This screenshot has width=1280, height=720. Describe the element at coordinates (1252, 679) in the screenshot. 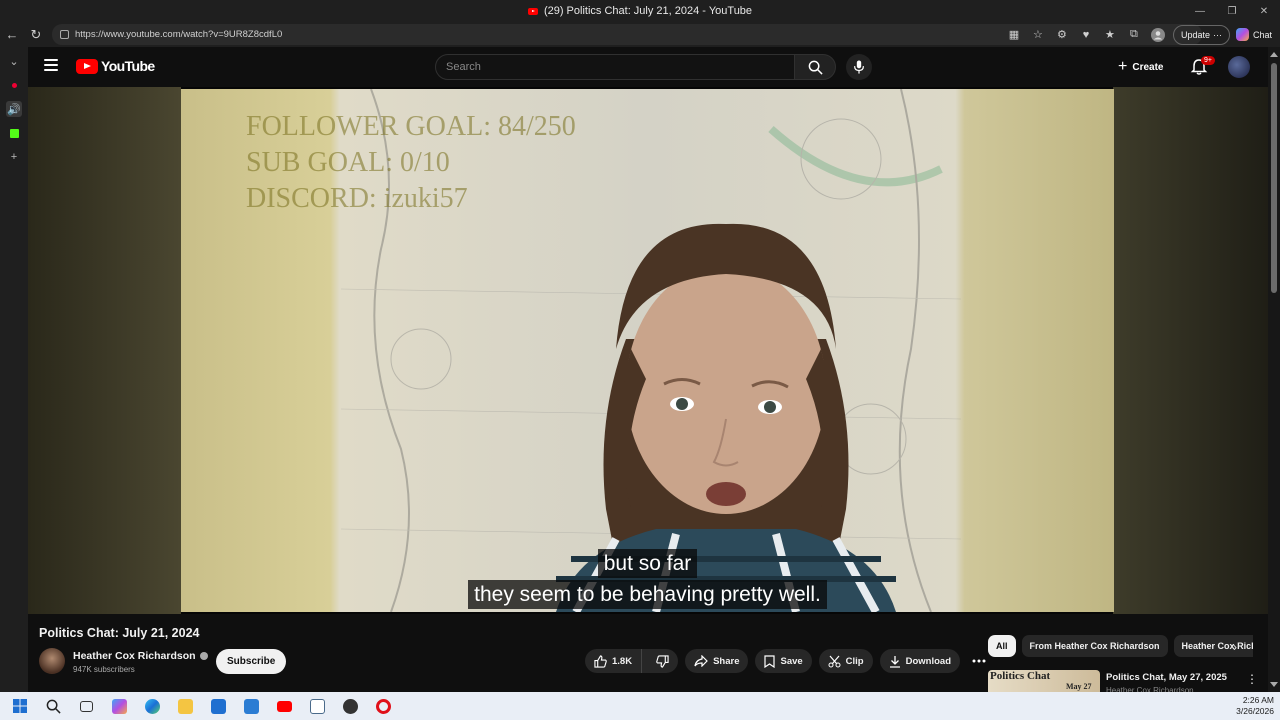

I see `more-vertical-icon: ⋮` at that location.